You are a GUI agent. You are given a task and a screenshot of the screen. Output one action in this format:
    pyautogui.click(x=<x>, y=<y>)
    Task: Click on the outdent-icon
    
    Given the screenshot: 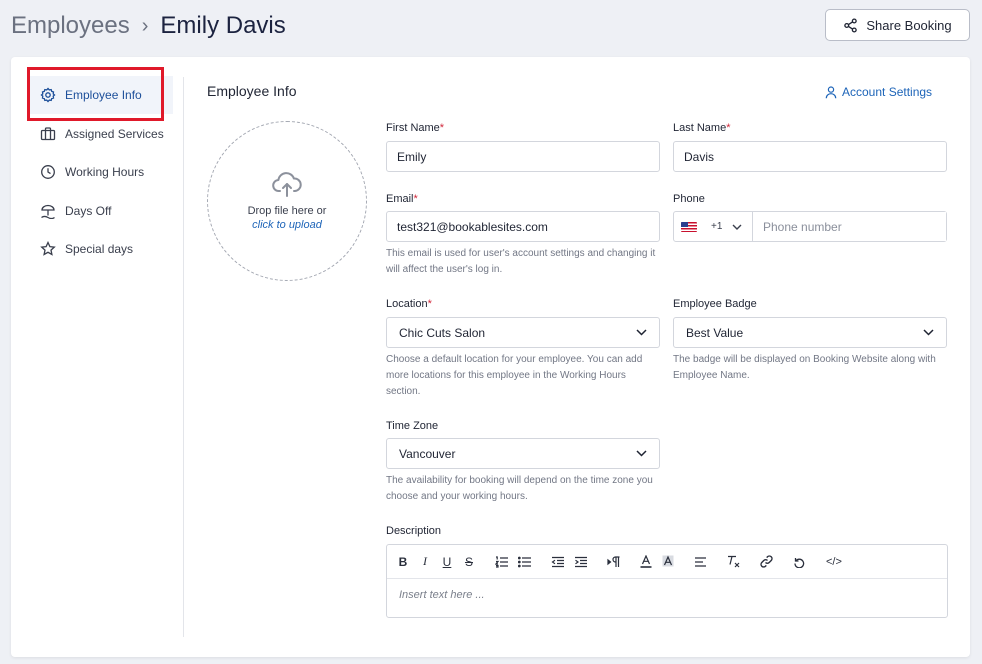 What is the action you would take?
    pyautogui.click(x=557, y=562)
    